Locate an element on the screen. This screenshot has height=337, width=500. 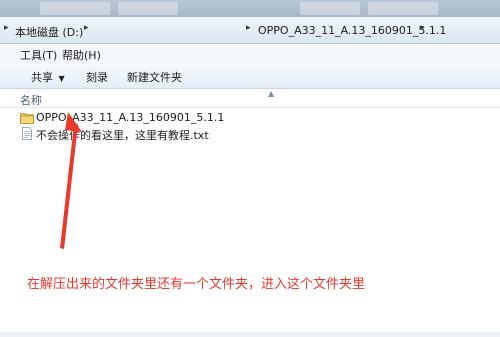
annotation-text: 在解压出来的文件夹里还有一个文件夹，进入这个文件夹里 is located at coordinates (196, 284).